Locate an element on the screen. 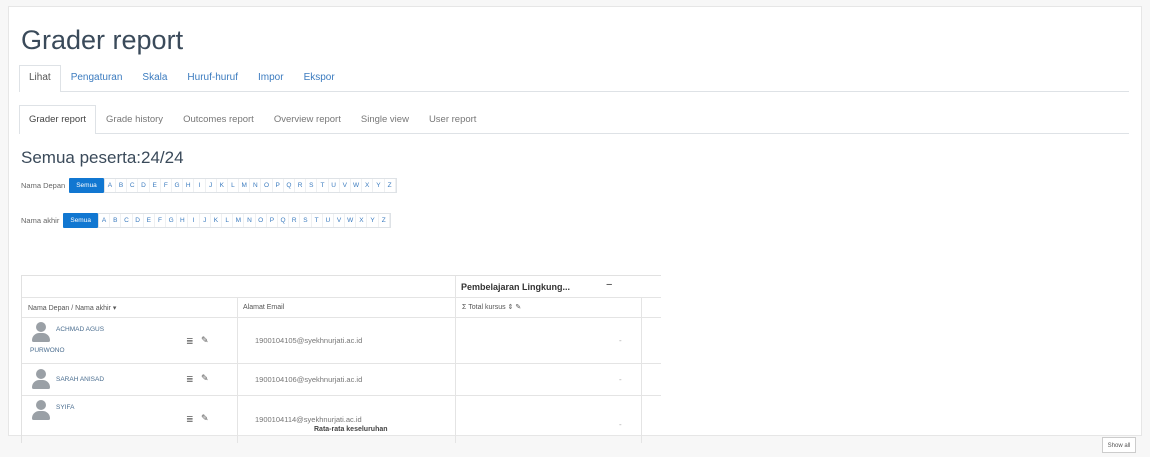  tab-skala: Skala is located at coordinates (154, 78).